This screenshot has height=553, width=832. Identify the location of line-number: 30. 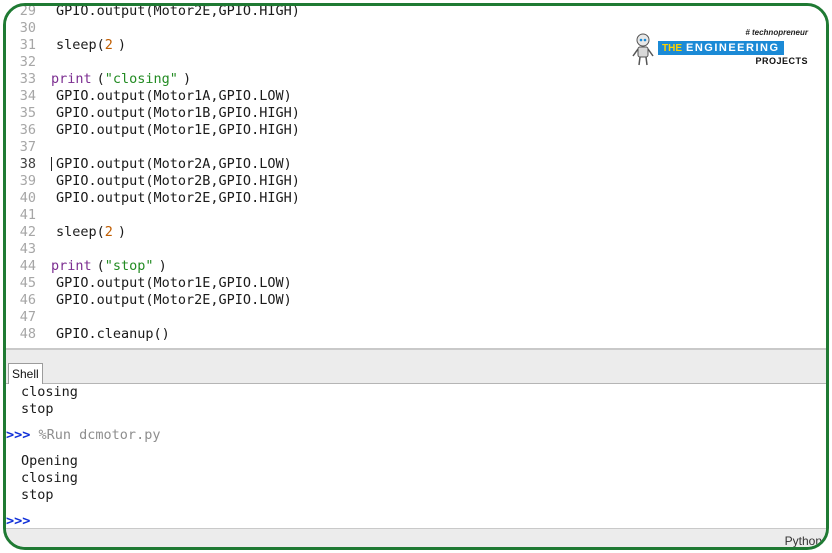
(27, 28).